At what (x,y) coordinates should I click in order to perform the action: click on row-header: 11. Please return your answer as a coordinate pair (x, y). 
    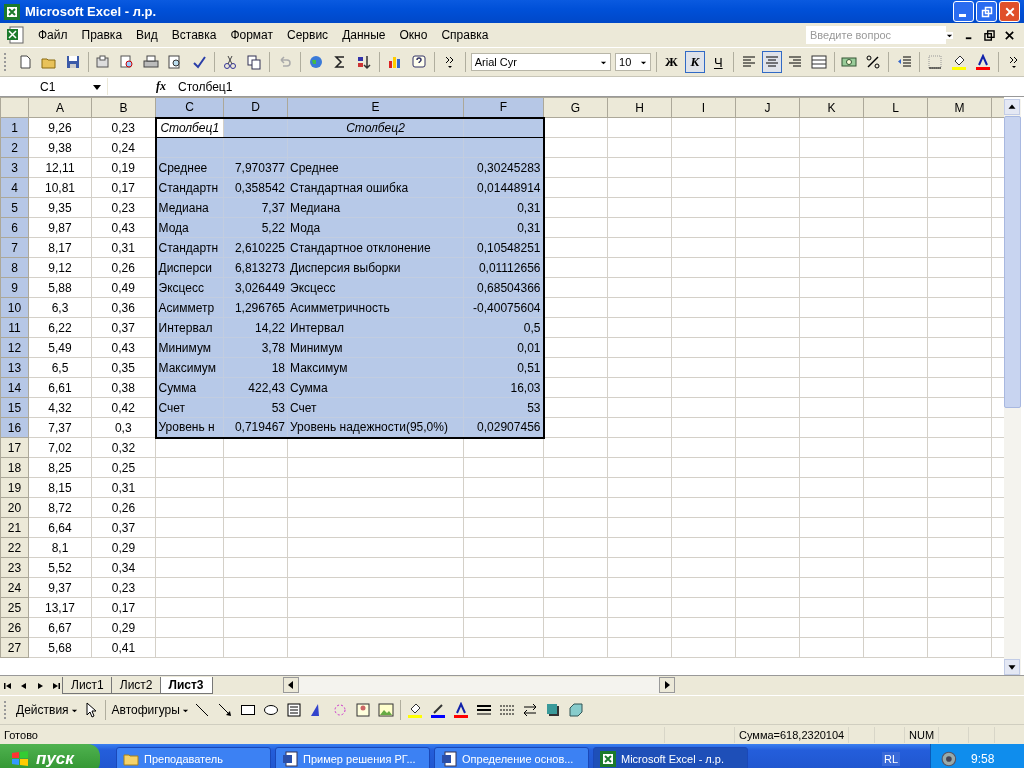
    Looking at the image, I should click on (14, 327).